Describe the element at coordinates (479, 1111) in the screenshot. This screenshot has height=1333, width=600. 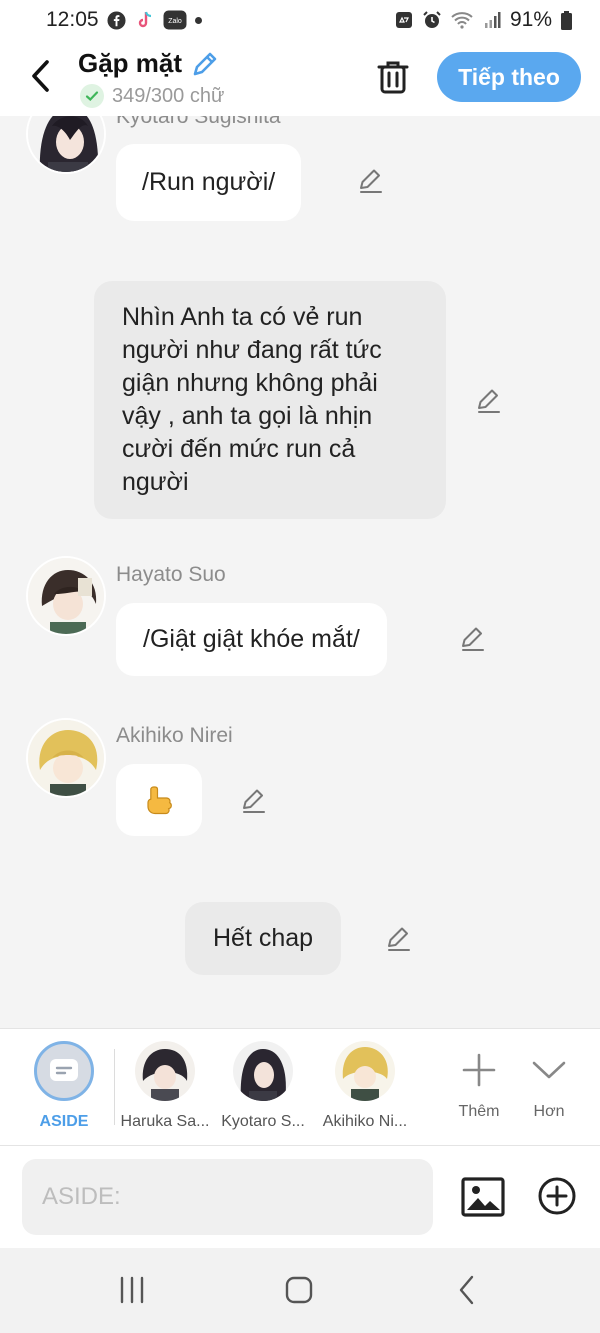
I see `add-label: Thêm` at that location.